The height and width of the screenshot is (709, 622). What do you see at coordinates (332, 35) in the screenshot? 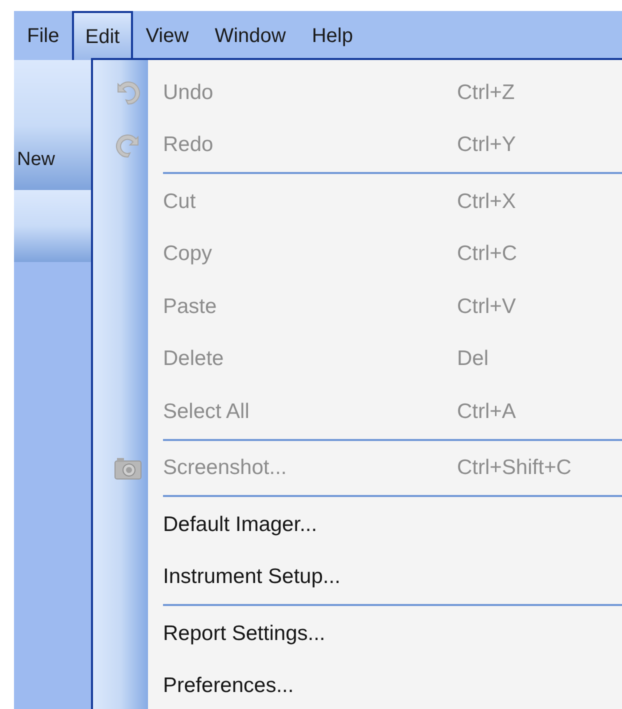
I see `menu-item: Help` at bounding box center [332, 35].